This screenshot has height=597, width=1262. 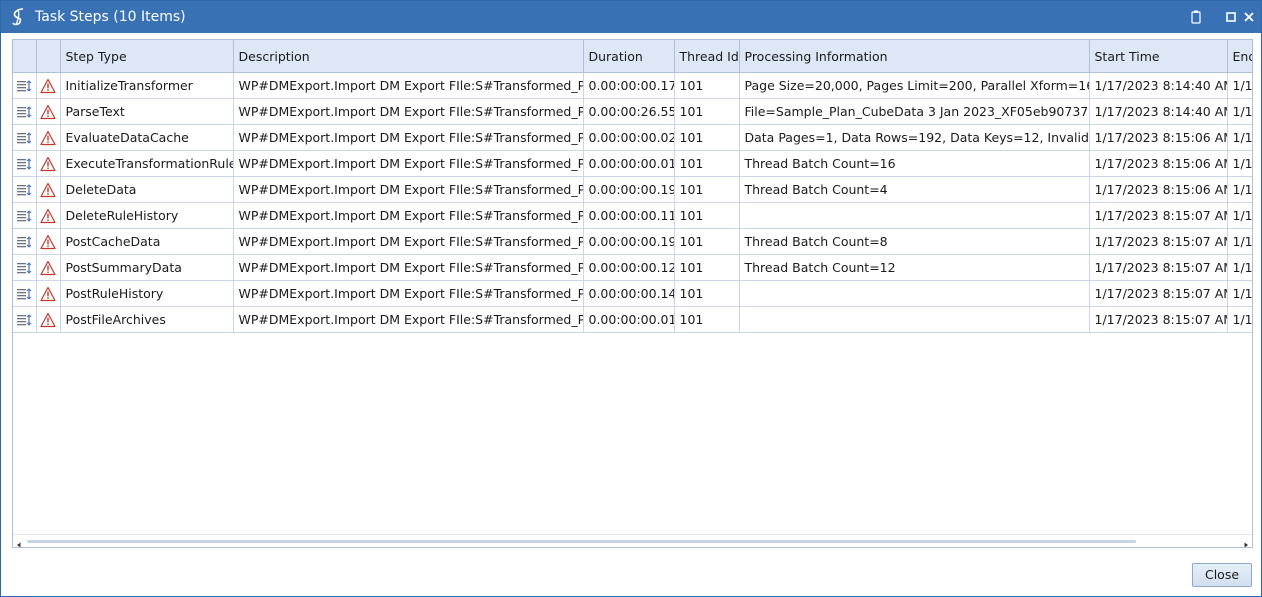 I want to click on close-button: Close, so click(x=1222, y=575).